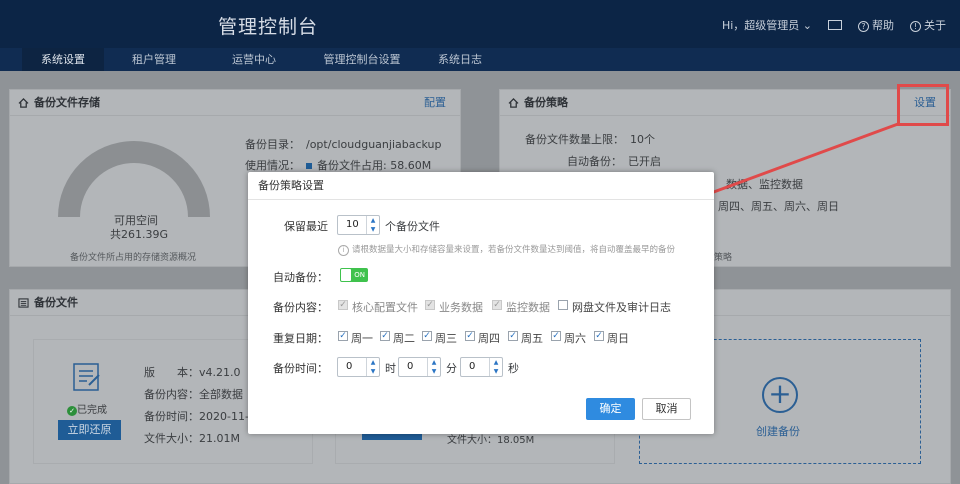 This screenshot has width=960, height=484. I want to click on time-label: 备份时间：, so click(171, 416).